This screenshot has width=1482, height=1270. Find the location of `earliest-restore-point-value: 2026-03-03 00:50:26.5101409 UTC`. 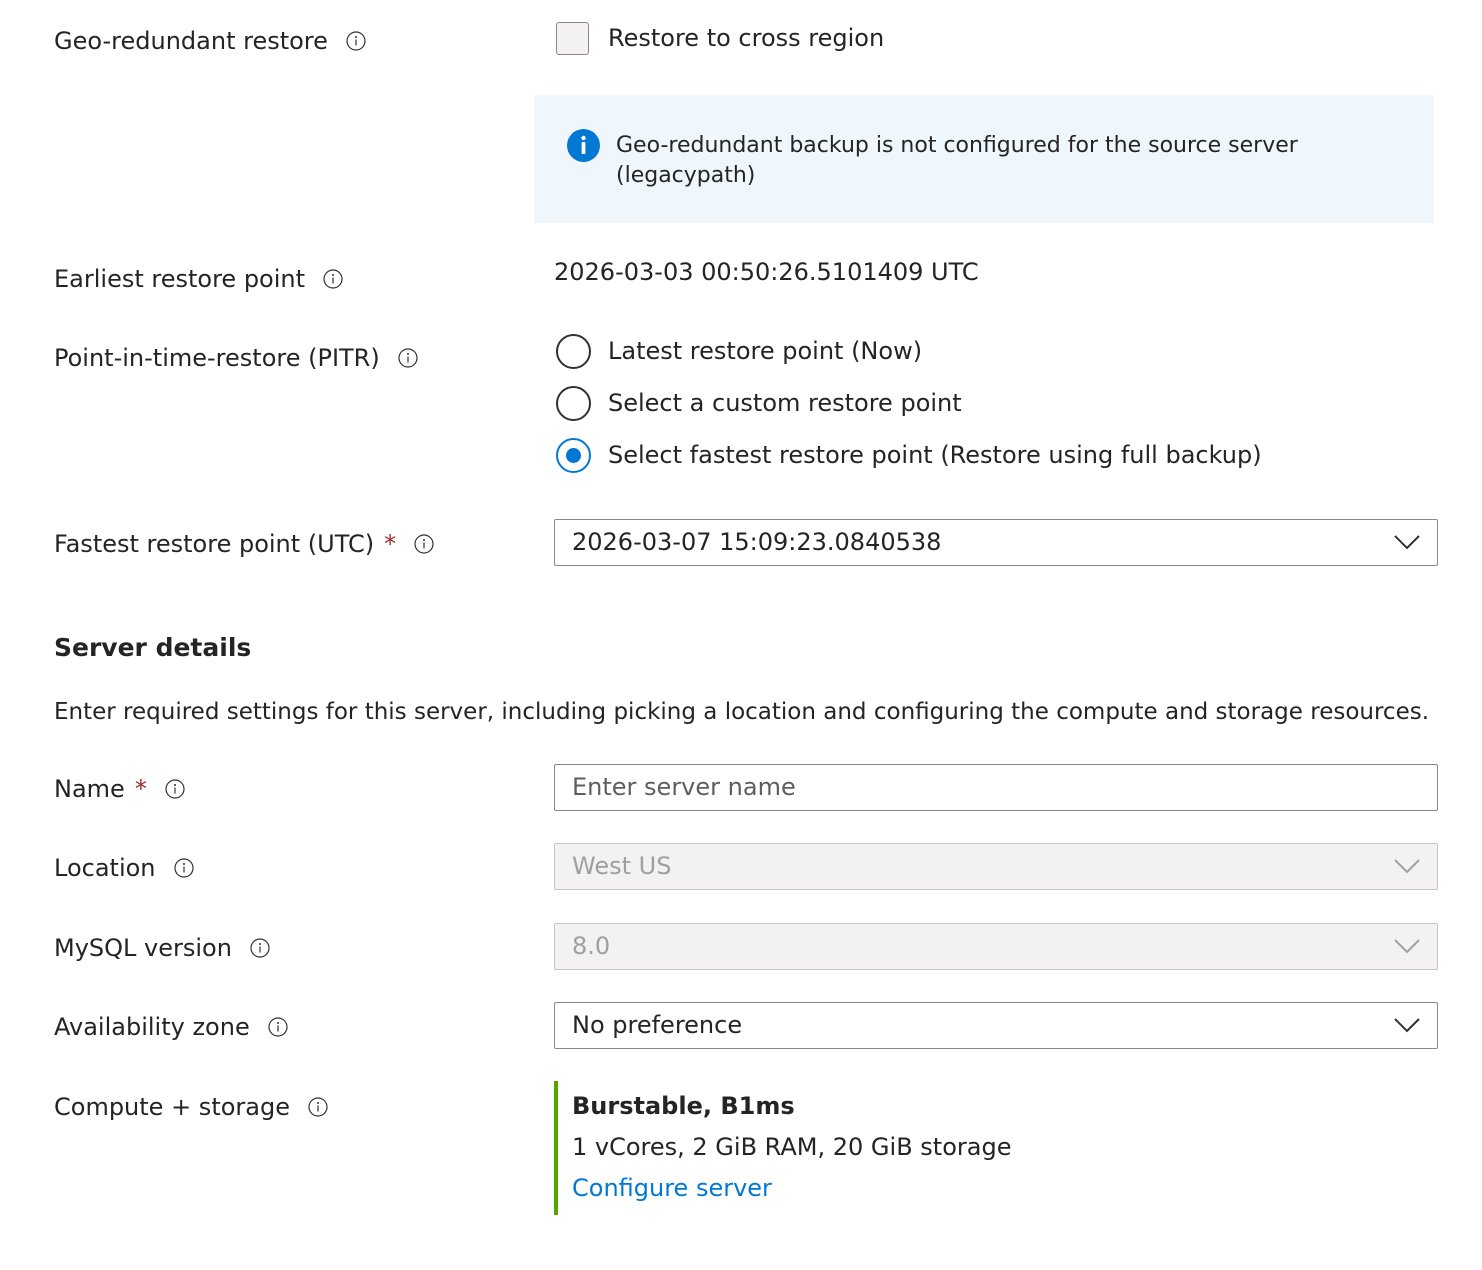

earliest-restore-point-value: 2026-03-03 00:50:26.5101409 UTC is located at coordinates (766, 272).